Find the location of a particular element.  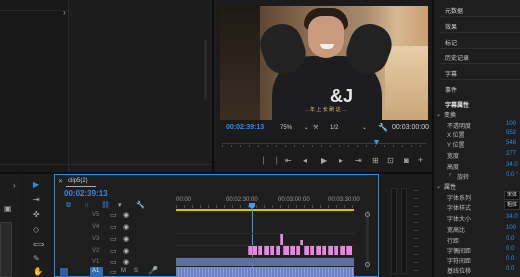

track-v5-lock-icon: ▭ is located at coordinates (113, 215).